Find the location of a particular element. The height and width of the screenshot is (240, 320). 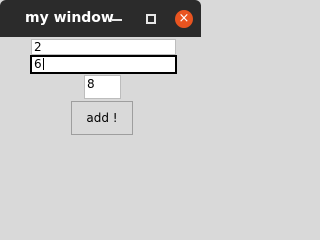

first-number-input: 2 is located at coordinates (103, 47).